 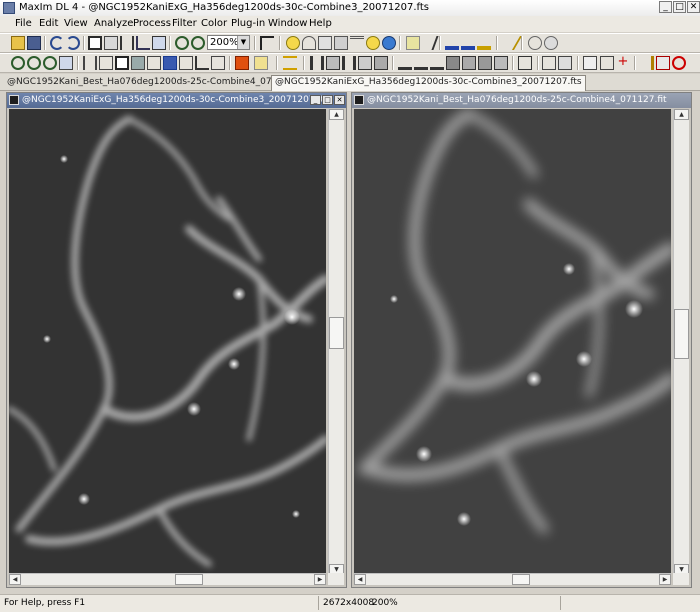 What do you see at coordinates (34, 43) in the screenshot?
I see `save-icon` at bounding box center [34, 43].